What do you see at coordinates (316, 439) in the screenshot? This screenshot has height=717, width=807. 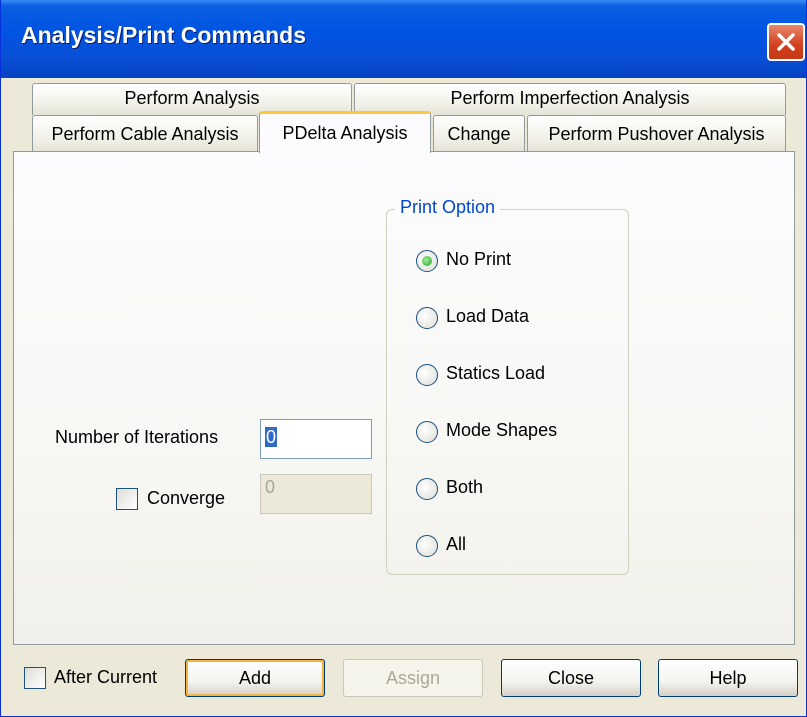 I see `iterations-input: 0` at bounding box center [316, 439].